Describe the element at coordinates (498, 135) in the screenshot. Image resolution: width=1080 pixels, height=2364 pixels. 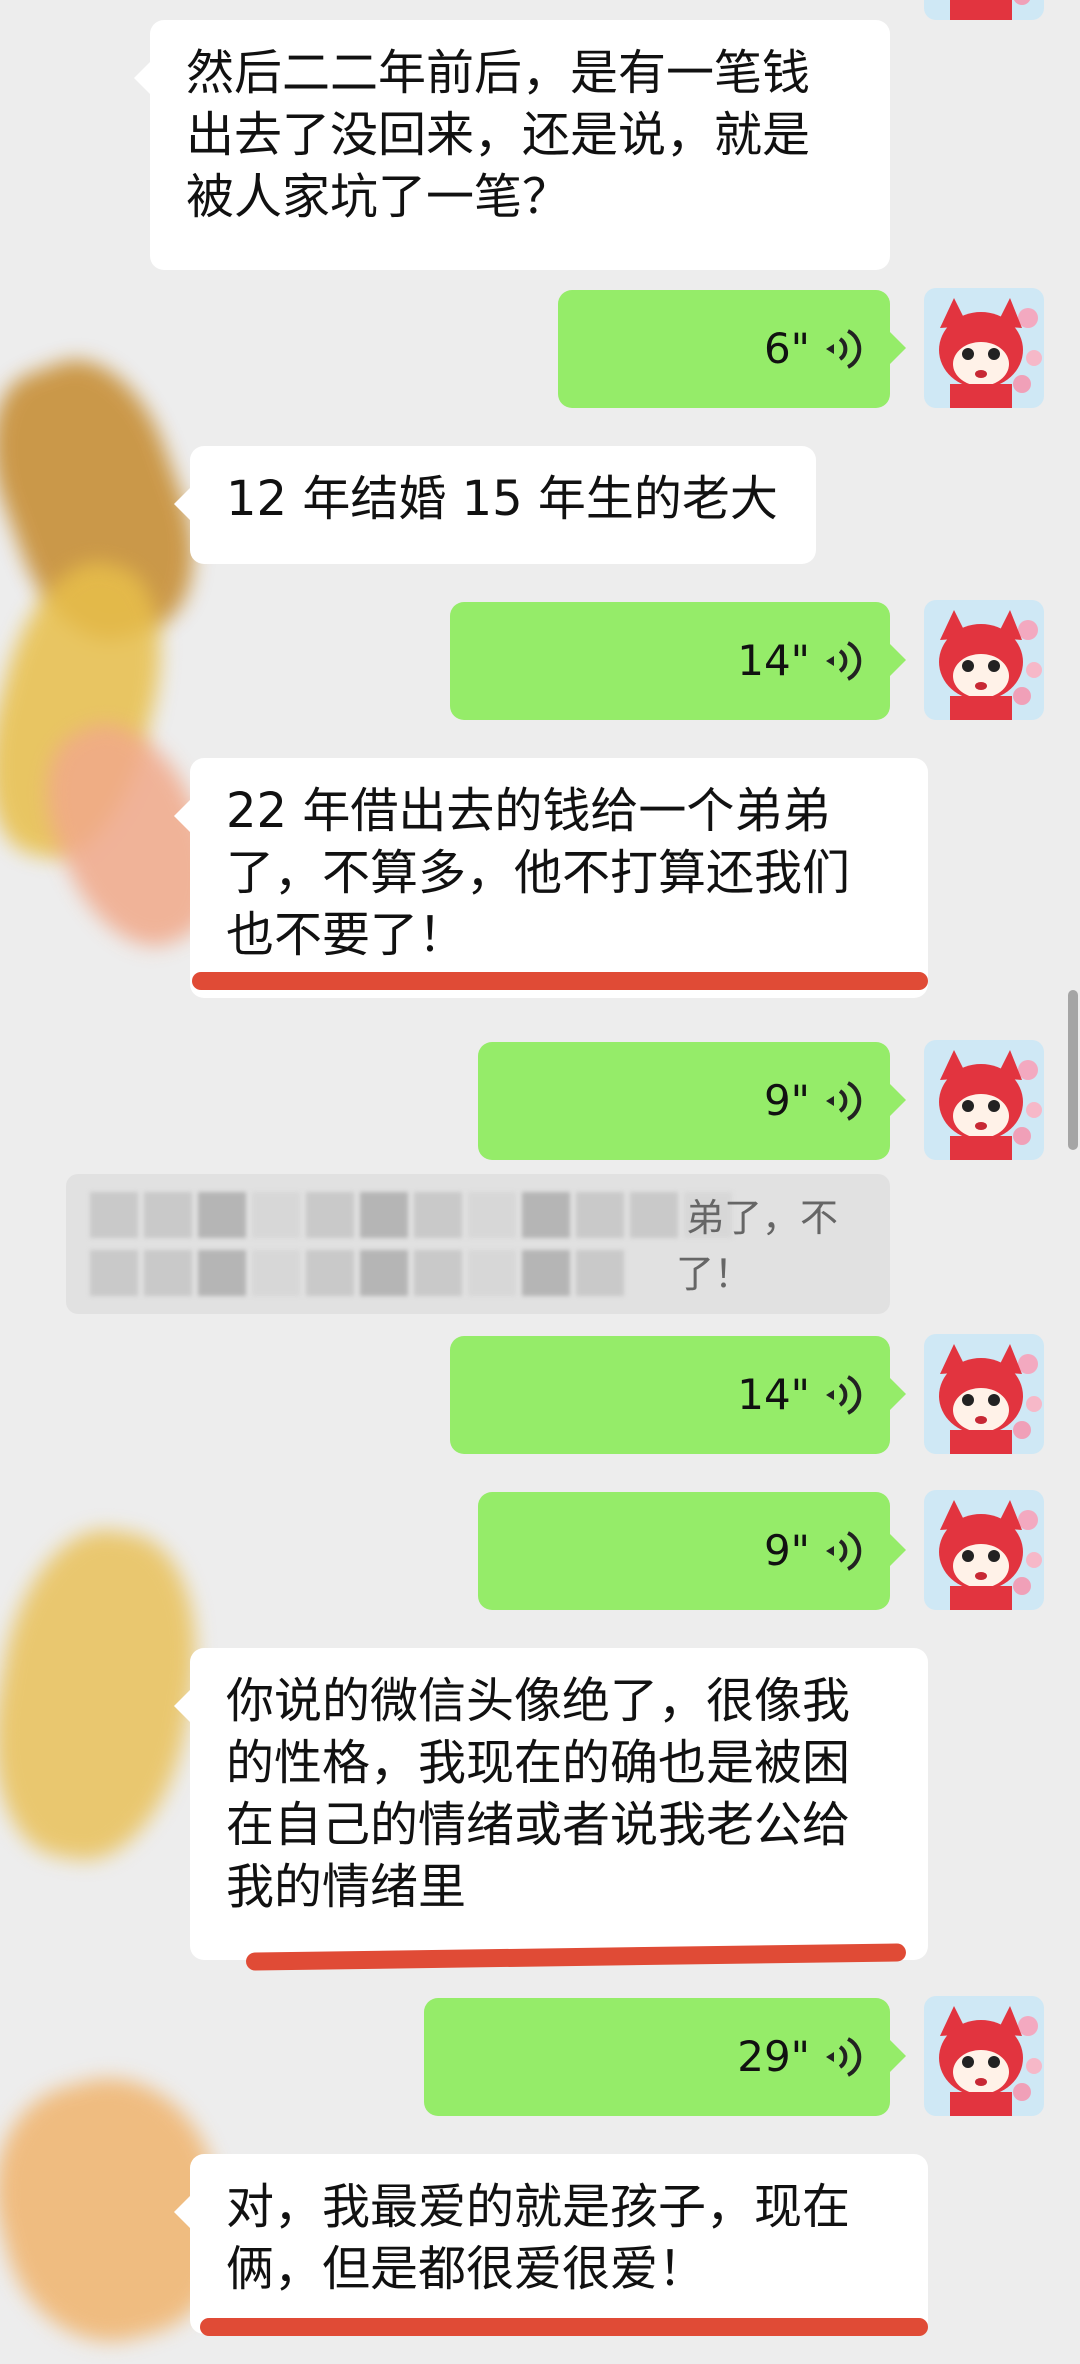
I see `message-line: 出去了没回来，还是说，就是` at that location.